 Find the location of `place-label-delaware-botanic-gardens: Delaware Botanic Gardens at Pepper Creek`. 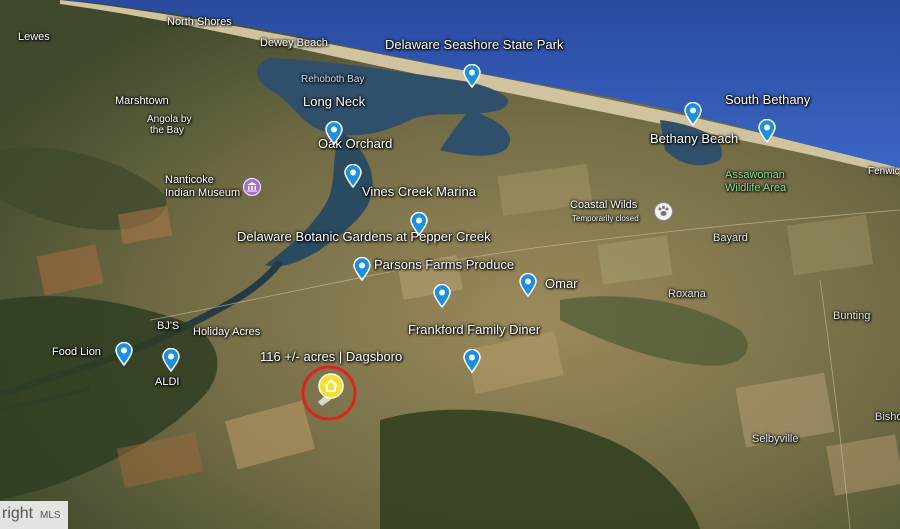

place-label-delaware-botanic-gardens: Delaware Botanic Gardens at Pepper Creek is located at coordinates (364, 236).